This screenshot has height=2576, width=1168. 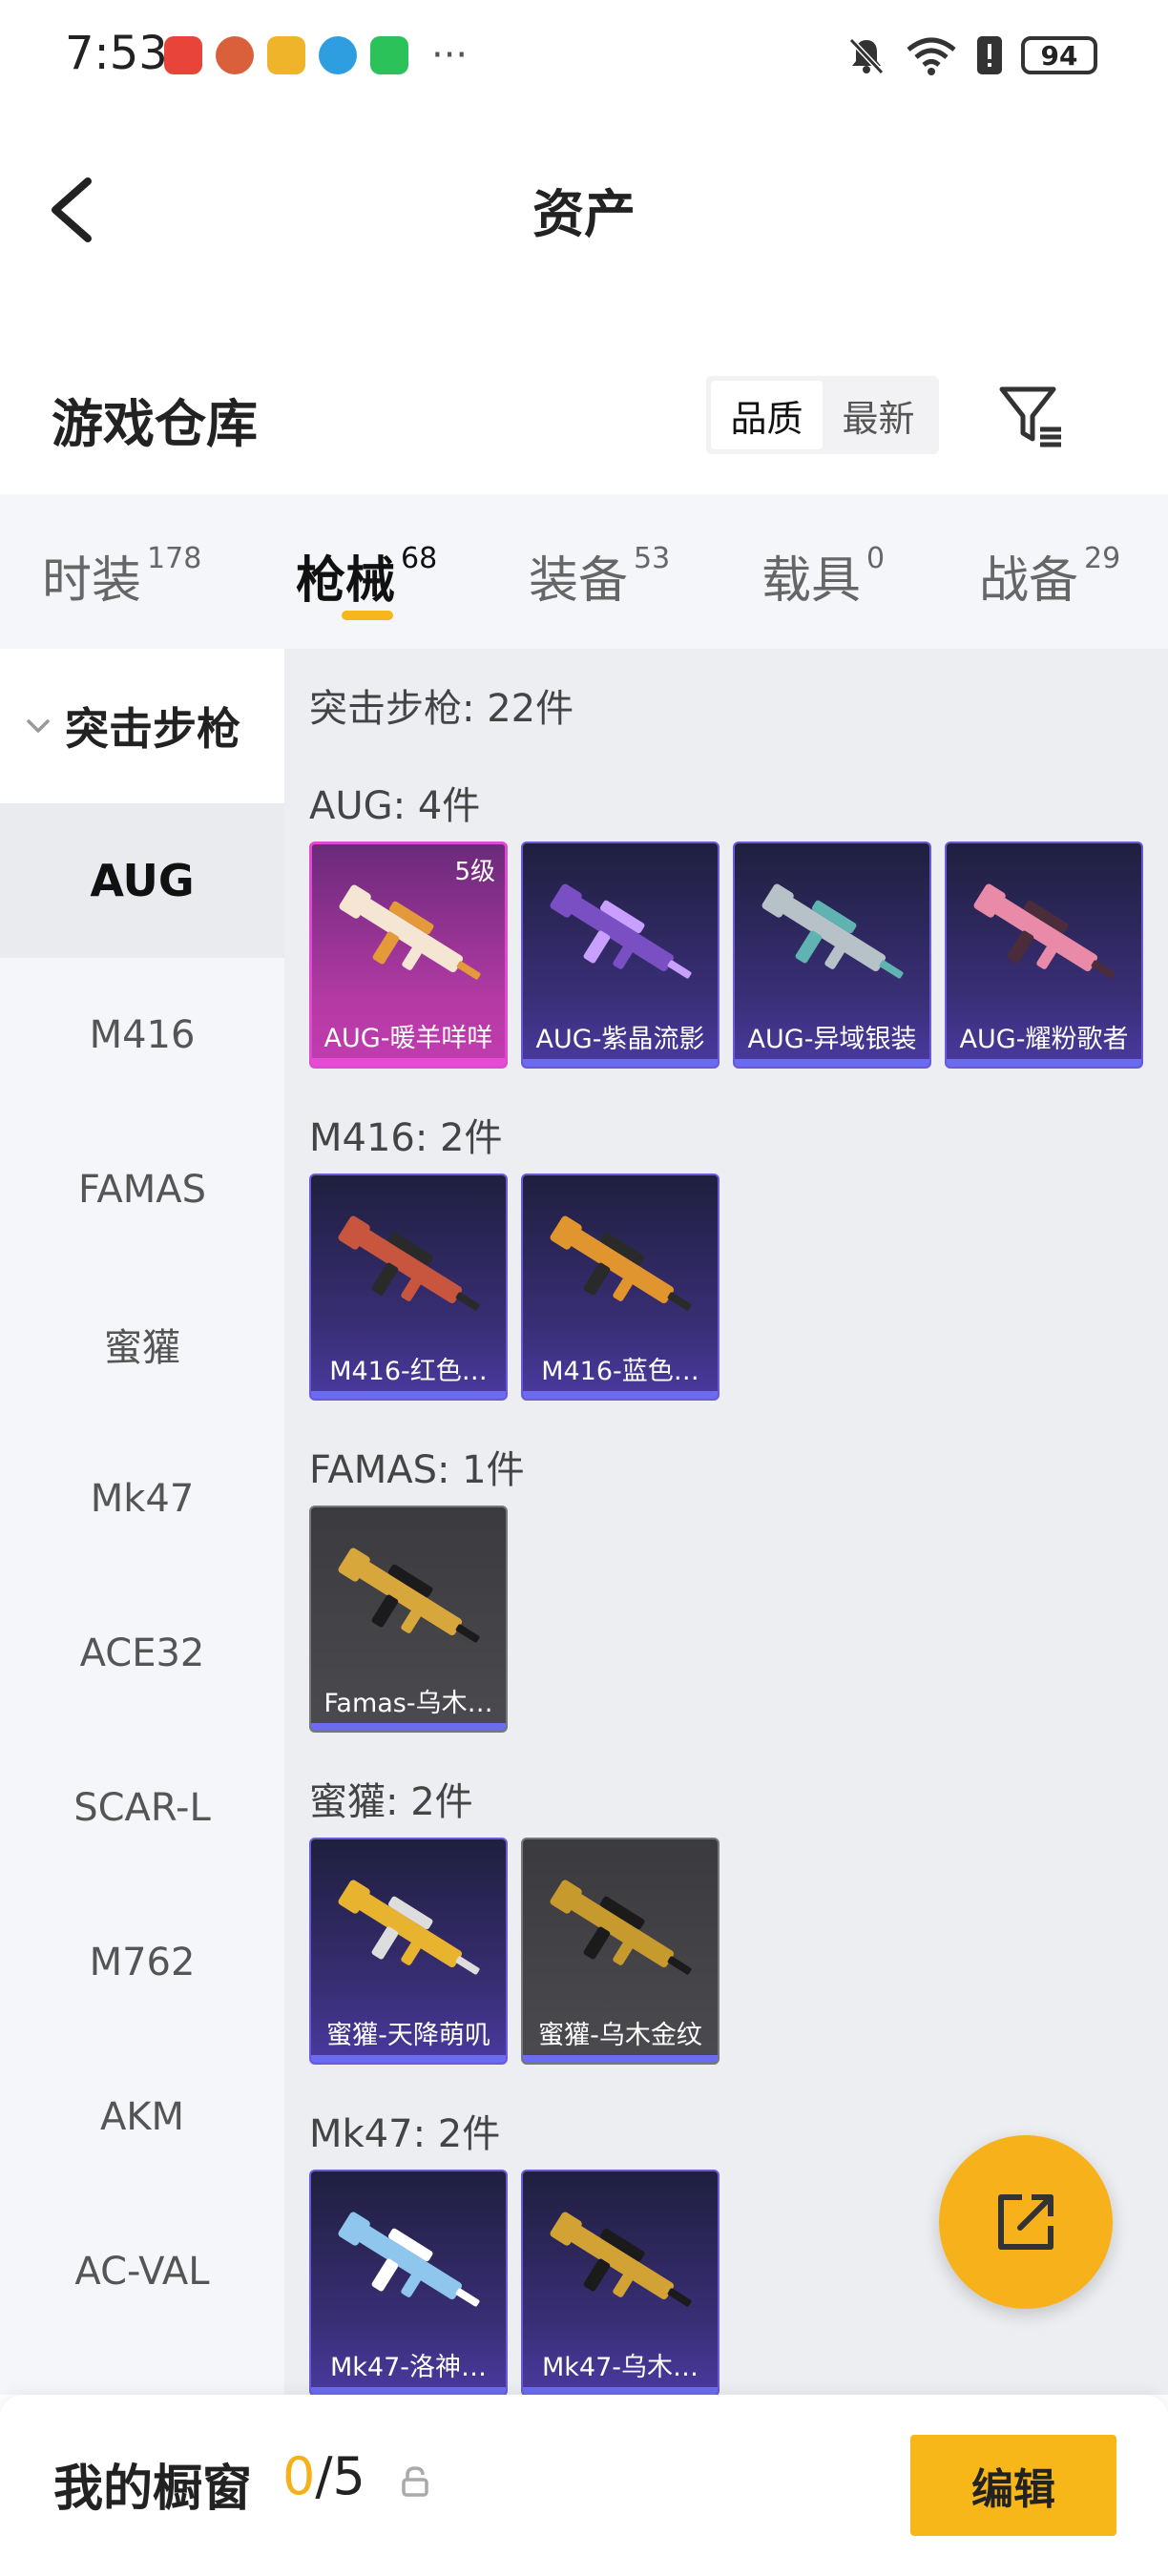 What do you see at coordinates (155, 424) in the screenshot?
I see `warehouse-title: 游戏仓库` at bounding box center [155, 424].